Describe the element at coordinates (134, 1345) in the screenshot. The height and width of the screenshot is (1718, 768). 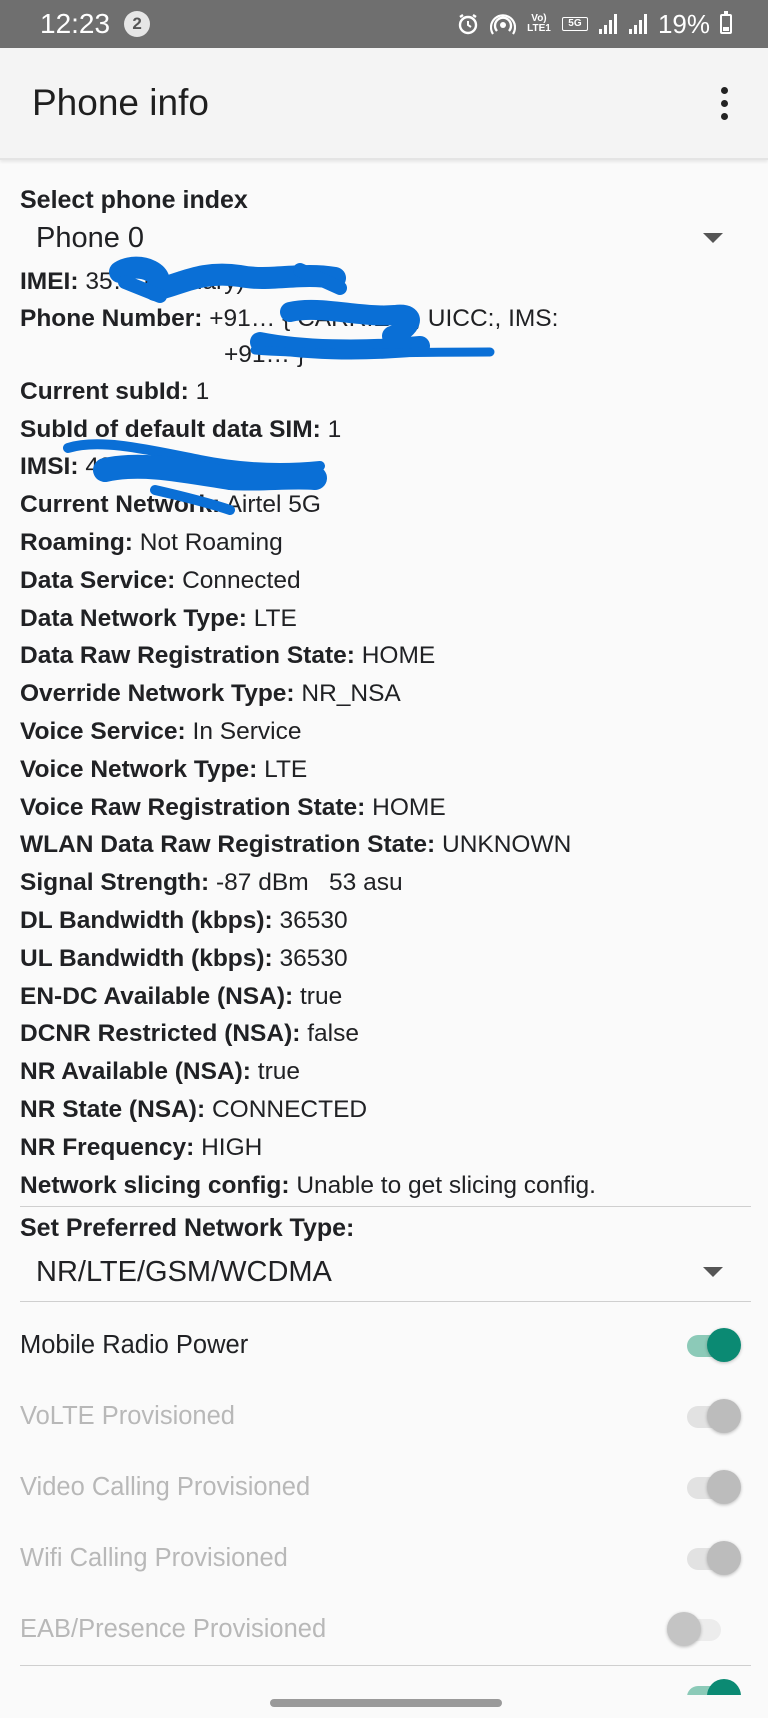
I see `toggle-label: Mobile Radio Power` at that location.